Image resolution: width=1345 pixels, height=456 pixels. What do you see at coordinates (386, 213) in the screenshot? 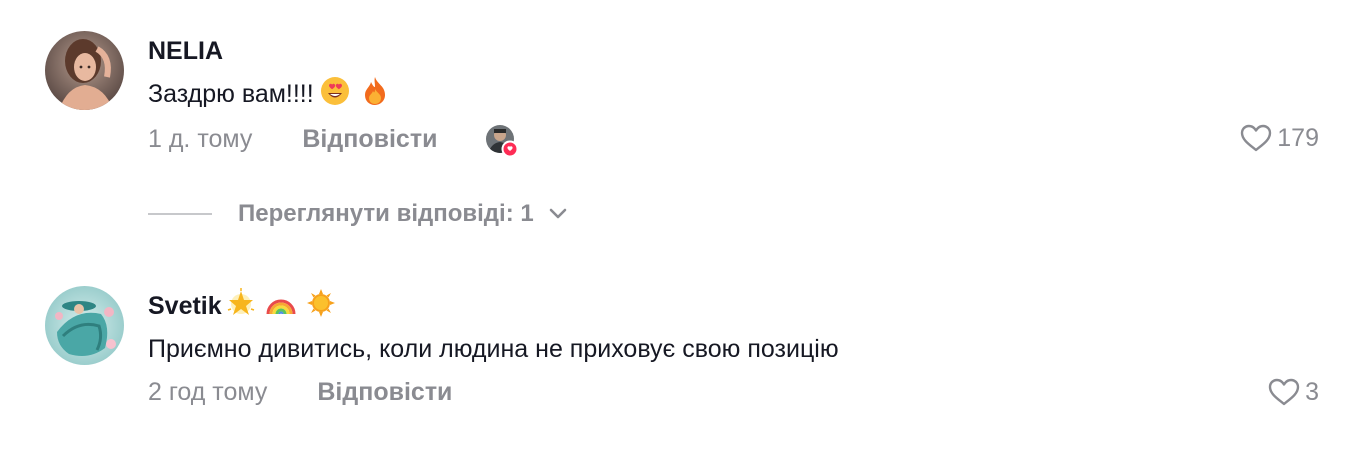
I see `view-replies-label: Переглянути відповіді: 1` at bounding box center [386, 213].